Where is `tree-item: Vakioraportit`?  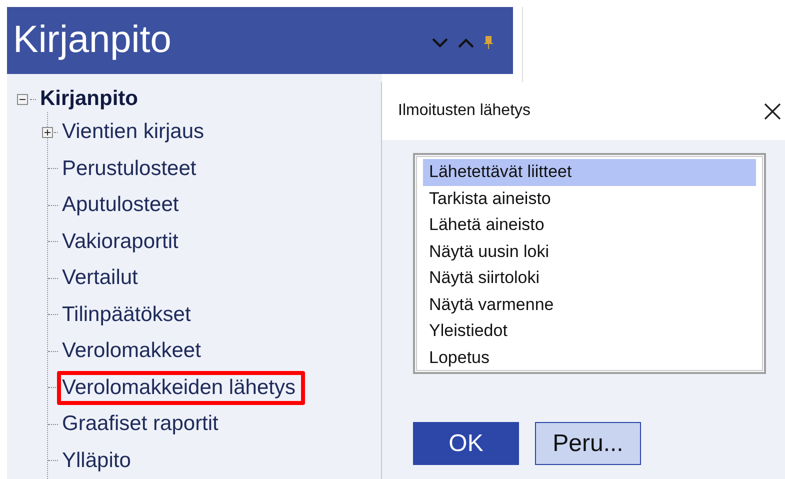
tree-item: Vakioraportit is located at coordinates (122, 241).